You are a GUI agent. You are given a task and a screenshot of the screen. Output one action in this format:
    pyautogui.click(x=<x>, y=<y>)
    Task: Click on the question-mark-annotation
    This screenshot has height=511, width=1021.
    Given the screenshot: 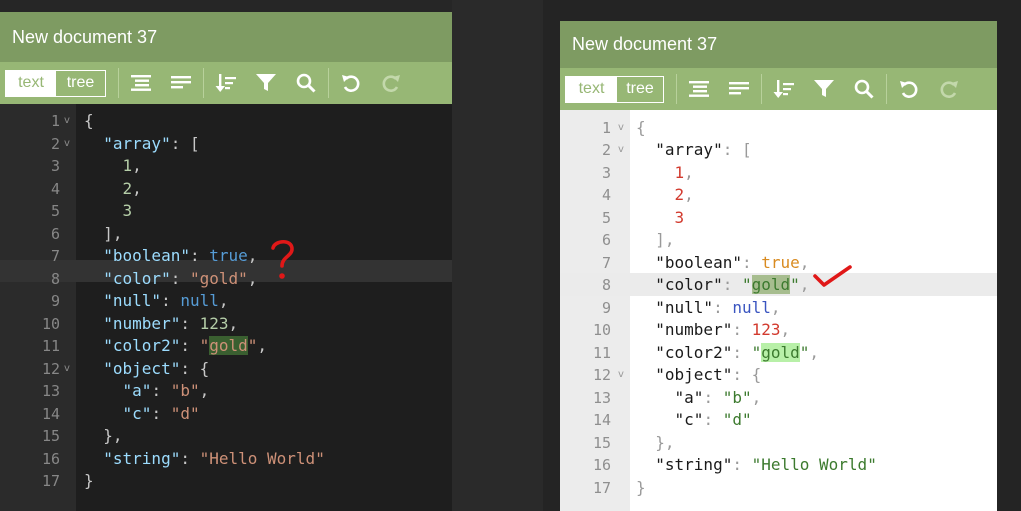 What is the action you would take?
    pyautogui.click(x=283, y=260)
    